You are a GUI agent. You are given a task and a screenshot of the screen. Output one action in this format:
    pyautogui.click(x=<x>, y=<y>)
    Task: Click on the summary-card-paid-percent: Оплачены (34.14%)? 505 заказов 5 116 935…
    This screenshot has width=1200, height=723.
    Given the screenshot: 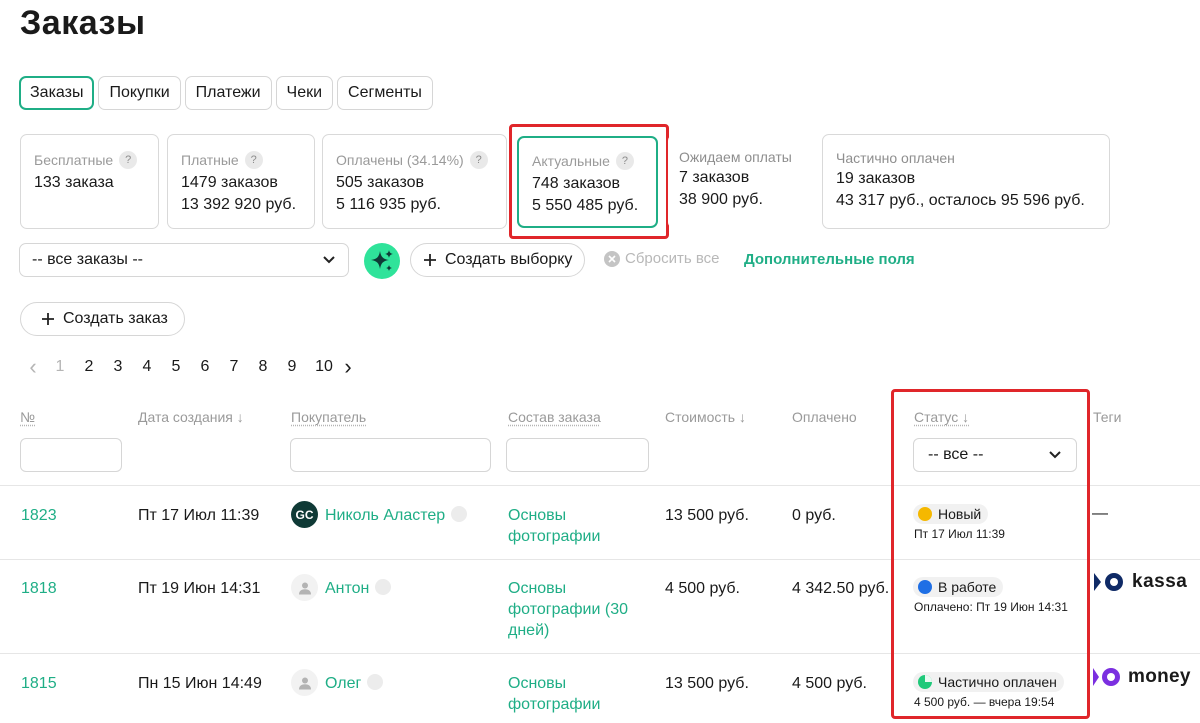 What is the action you would take?
    pyautogui.click(x=414, y=181)
    